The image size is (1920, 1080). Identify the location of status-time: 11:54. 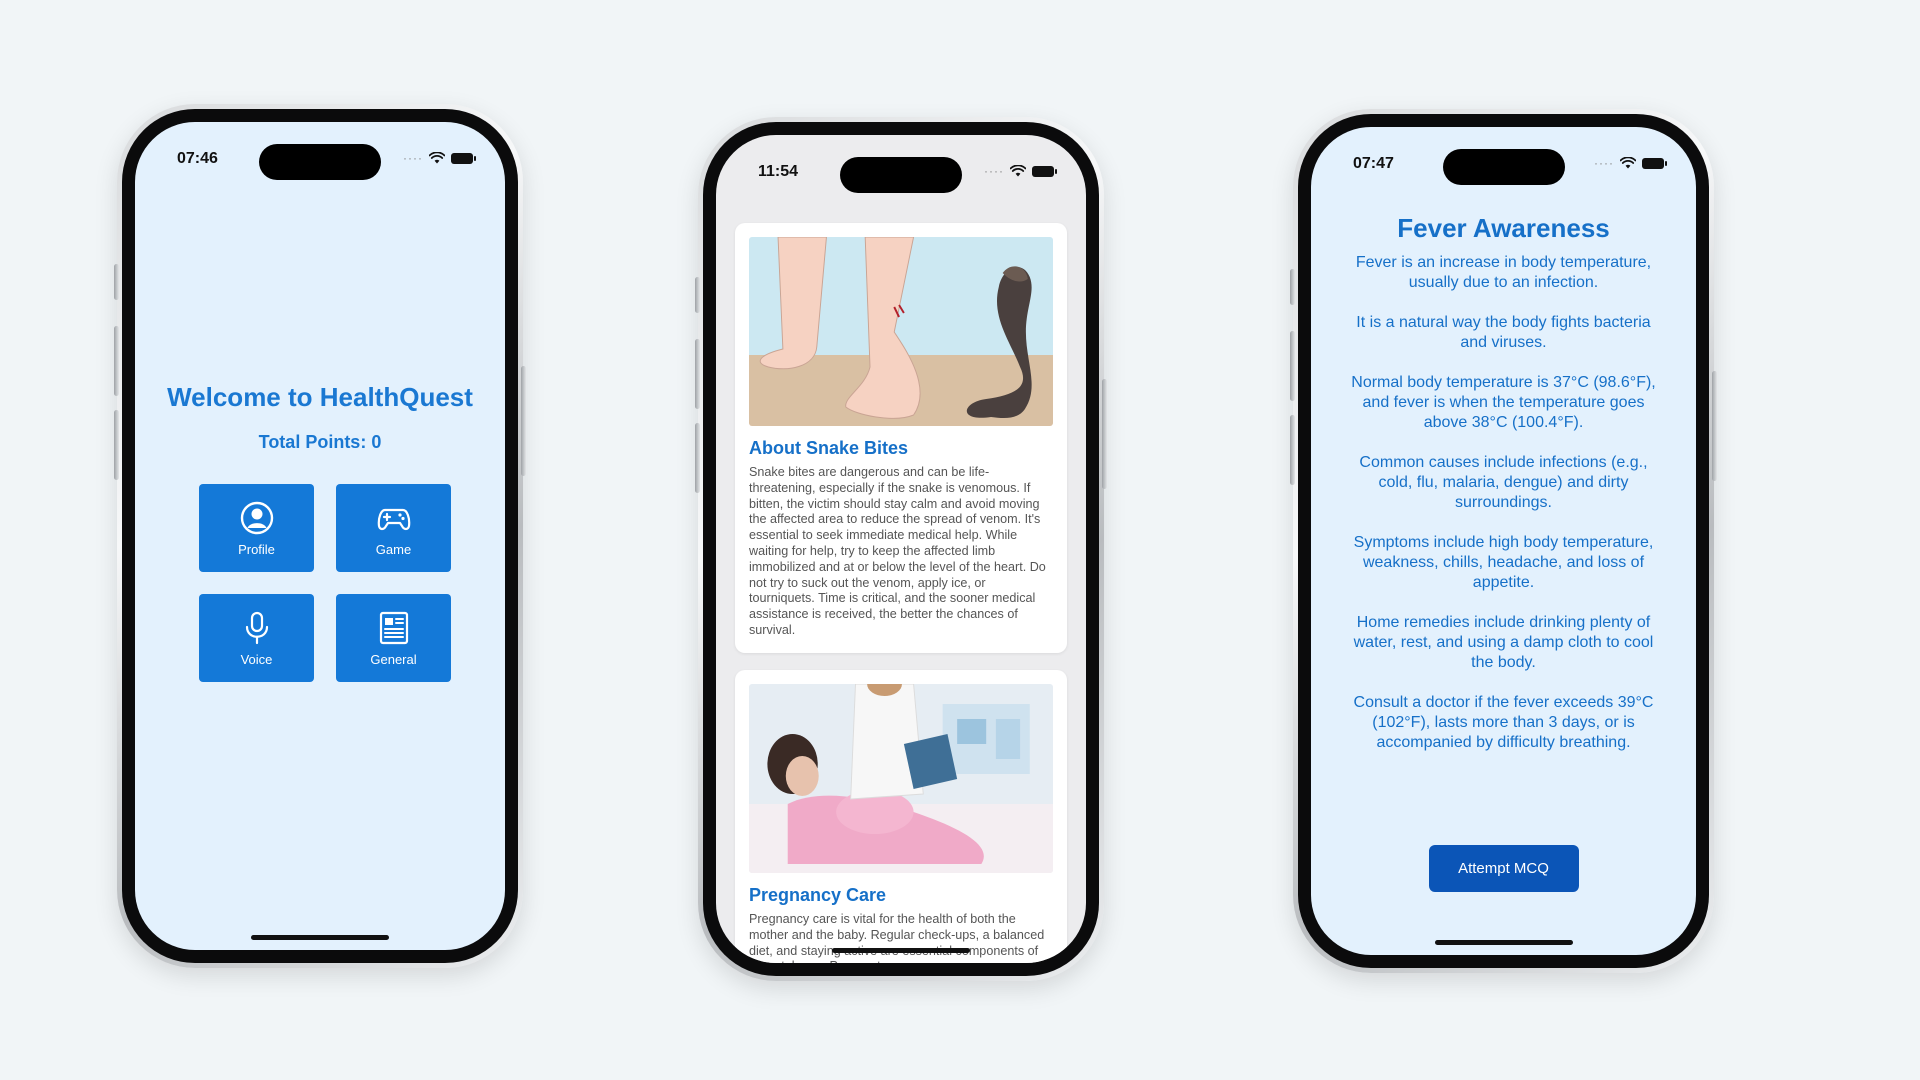
(778, 171).